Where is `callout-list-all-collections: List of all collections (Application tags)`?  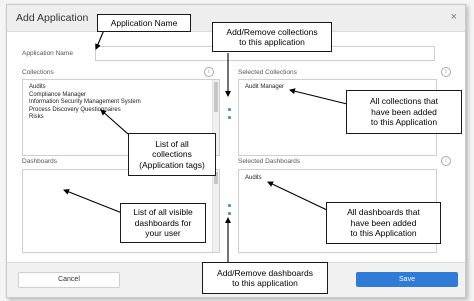
callout-list-all-collections: List of all collections (Application tags) is located at coordinates (172, 154).